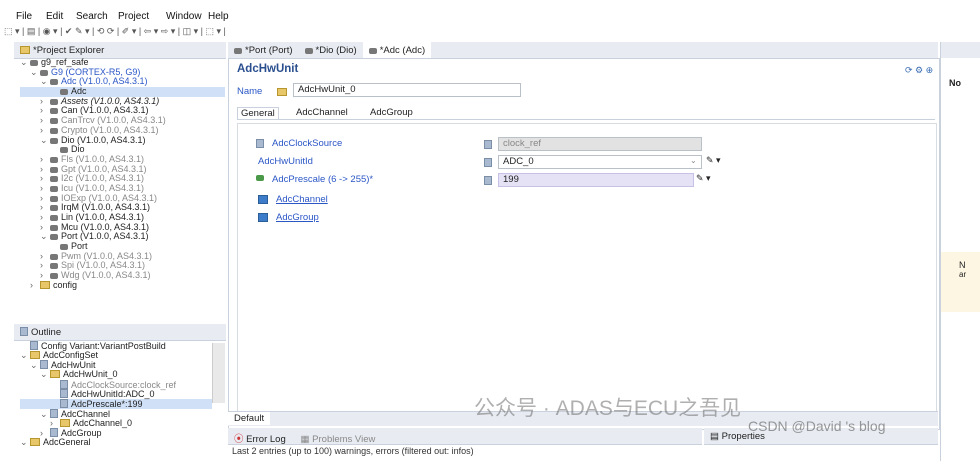  Describe the element at coordinates (716, 436) in the screenshot. I see `properties-icon: ▤` at that location.